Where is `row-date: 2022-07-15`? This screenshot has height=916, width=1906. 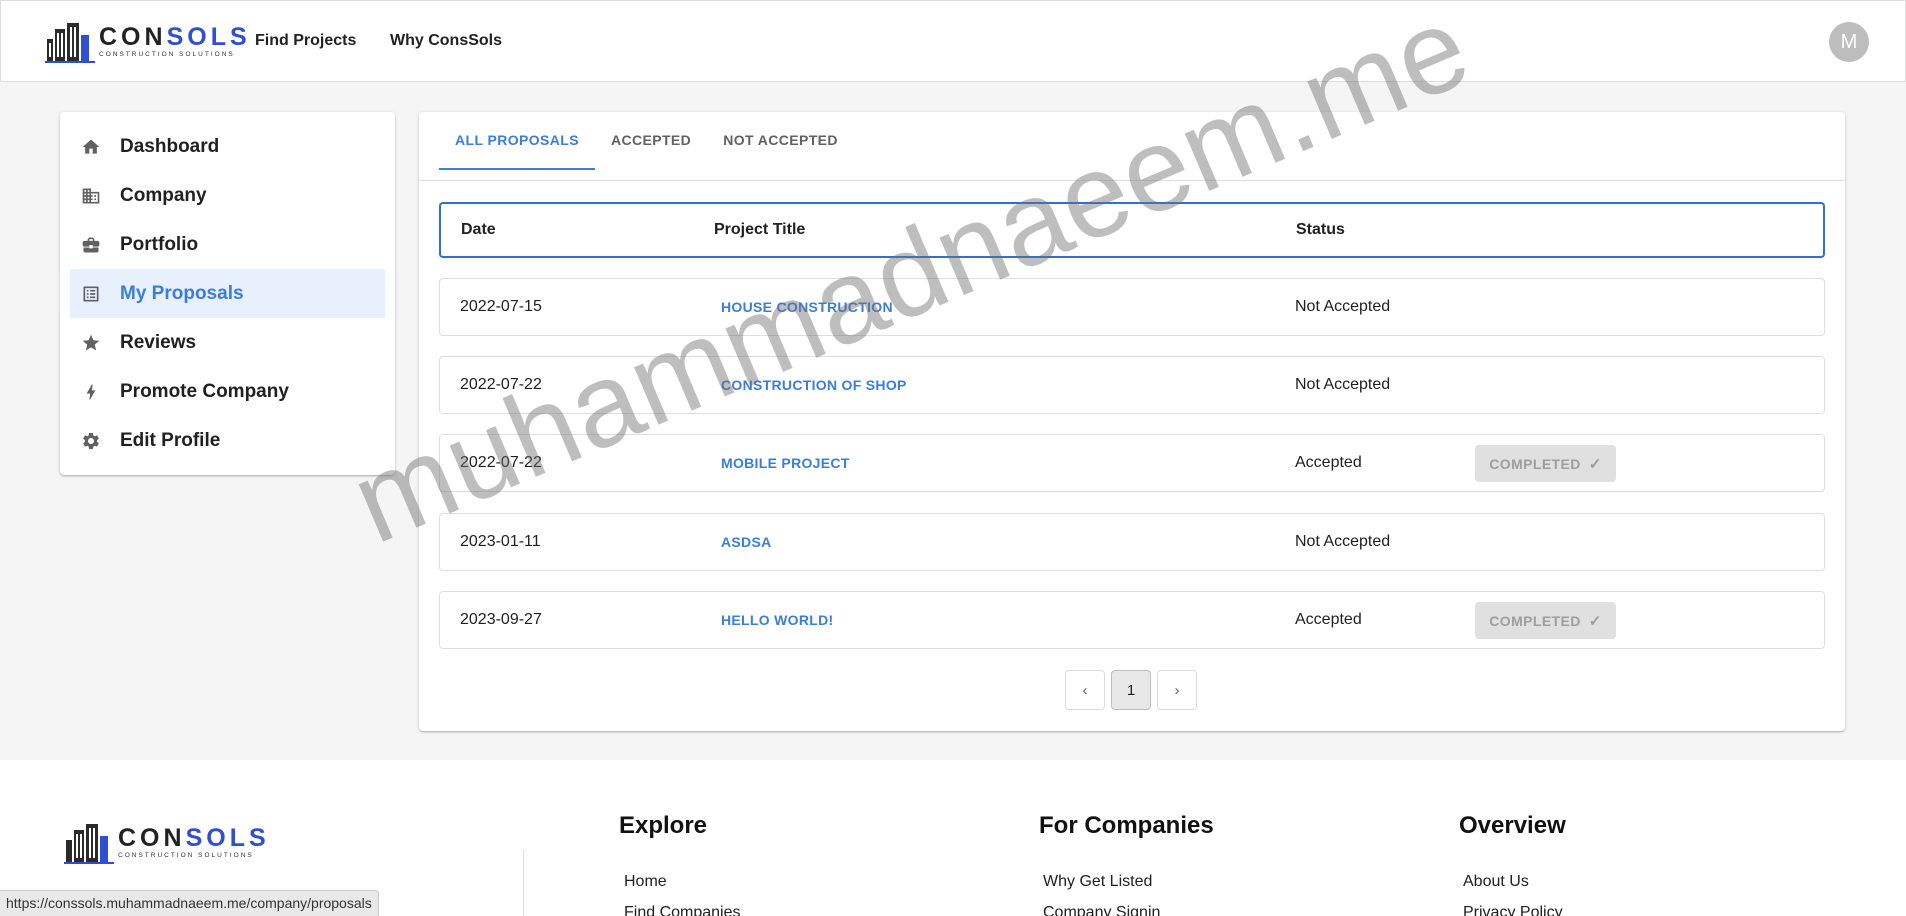
row-date: 2022-07-15 is located at coordinates (501, 306).